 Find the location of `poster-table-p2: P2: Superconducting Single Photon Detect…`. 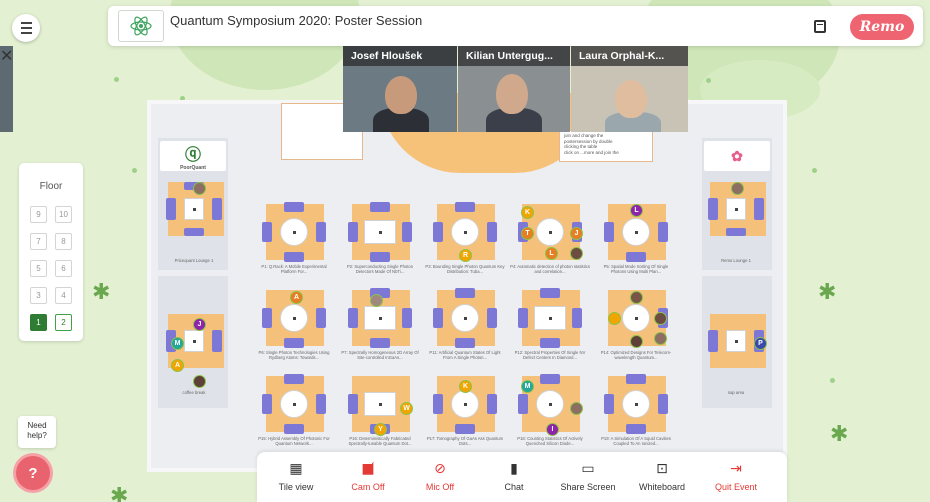

poster-table-p2: P2: Superconducting Single Photon Detect… is located at coordinates (380, 238).